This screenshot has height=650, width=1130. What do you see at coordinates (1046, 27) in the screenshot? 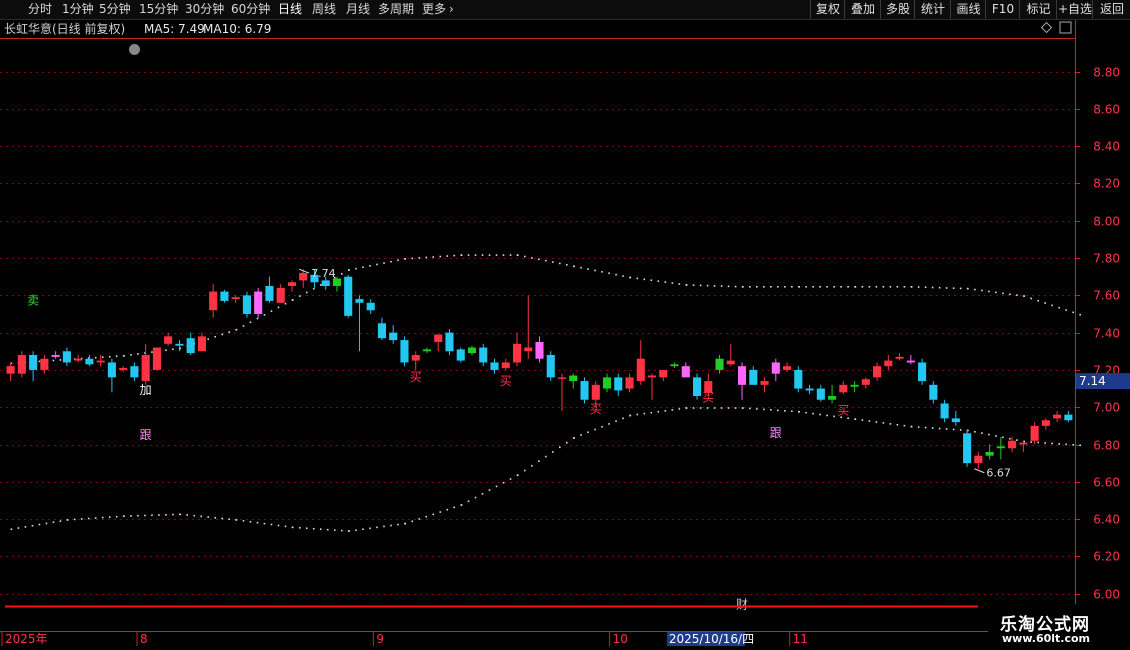
I see `diamond-icon` at bounding box center [1046, 27].